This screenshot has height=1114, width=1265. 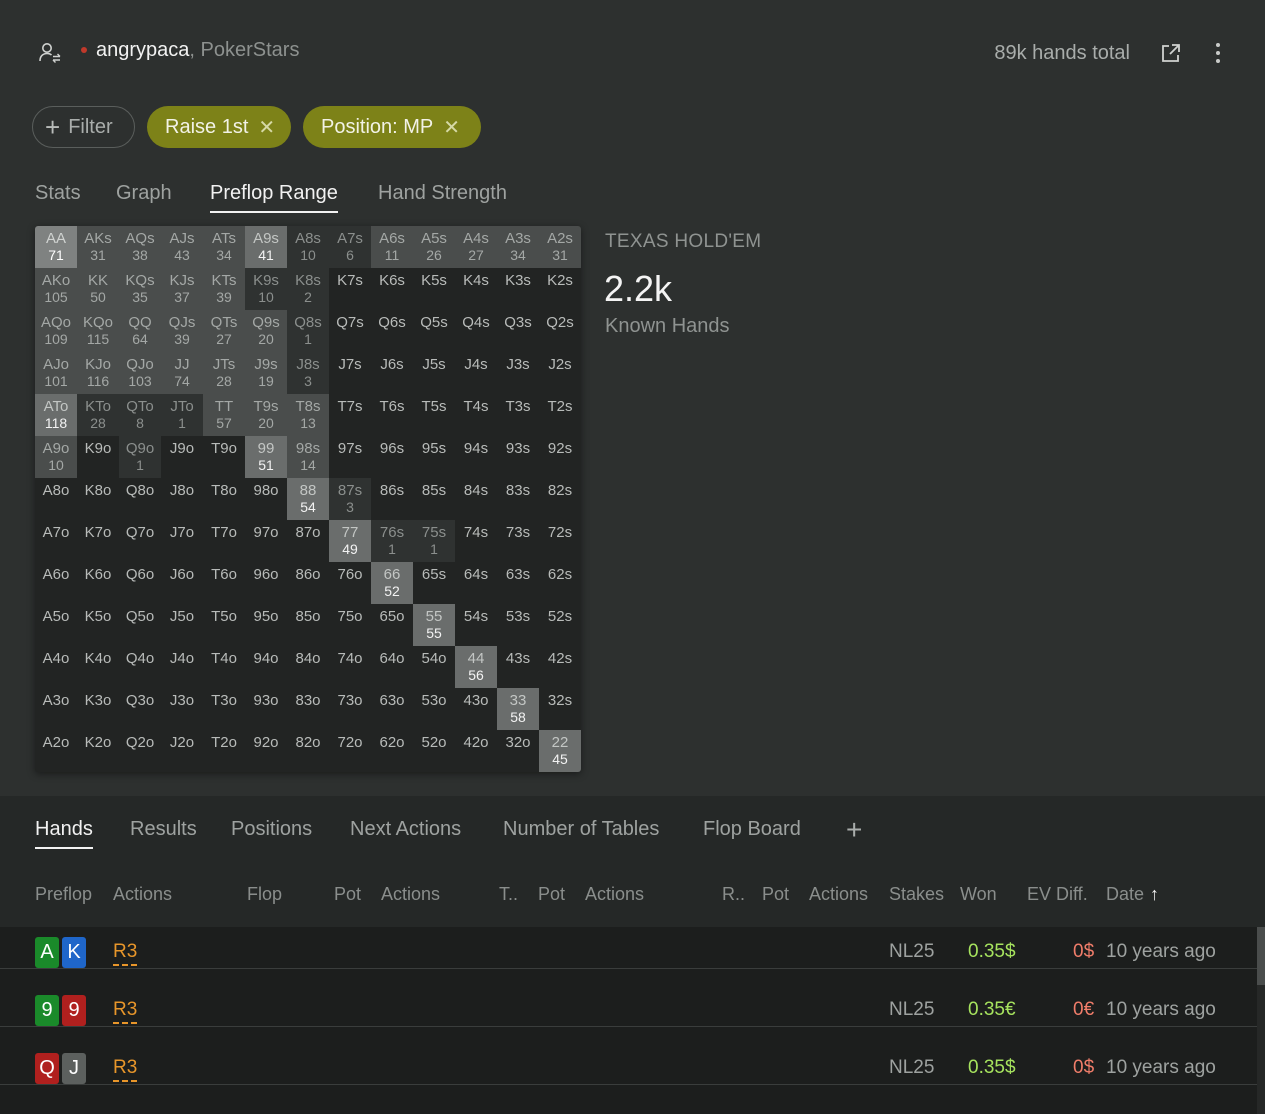 What do you see at coordinates (392, 709) in the screenshot?
I see `range-cell: 63o` at bounding box center [392, 709].